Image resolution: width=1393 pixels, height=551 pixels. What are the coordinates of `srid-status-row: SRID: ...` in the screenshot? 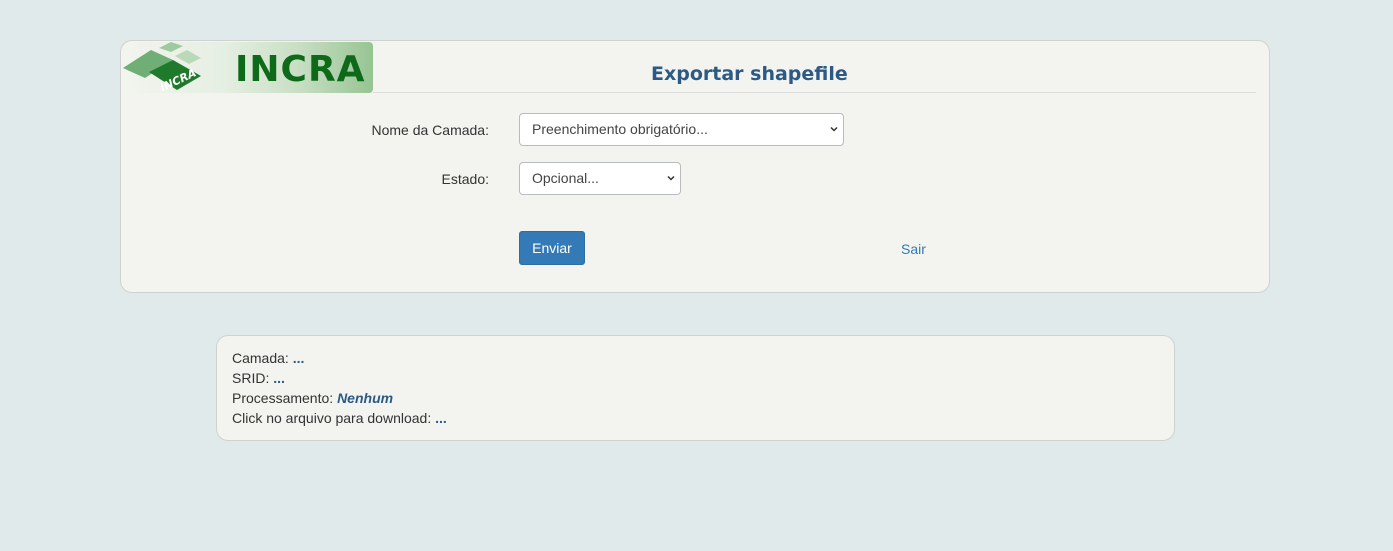 It's located at (695, 378).